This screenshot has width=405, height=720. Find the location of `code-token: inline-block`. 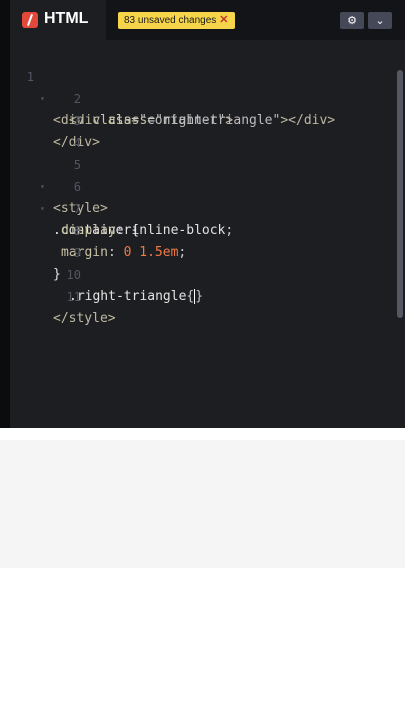

code-token: inline-block is located at coordinates (178, 230).